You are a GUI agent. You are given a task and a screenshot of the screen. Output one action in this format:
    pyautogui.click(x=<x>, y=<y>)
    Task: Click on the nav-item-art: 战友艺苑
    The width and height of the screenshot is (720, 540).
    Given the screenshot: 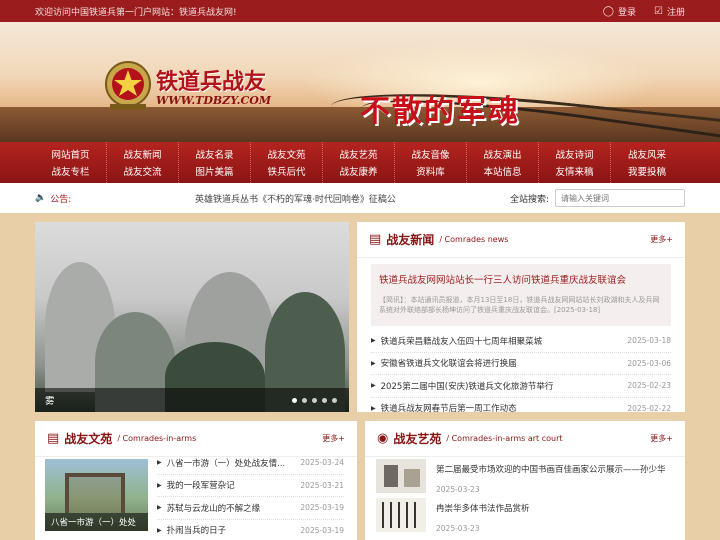 What is the action you would take?
    pyautogui.click(x=358, y=154)
    